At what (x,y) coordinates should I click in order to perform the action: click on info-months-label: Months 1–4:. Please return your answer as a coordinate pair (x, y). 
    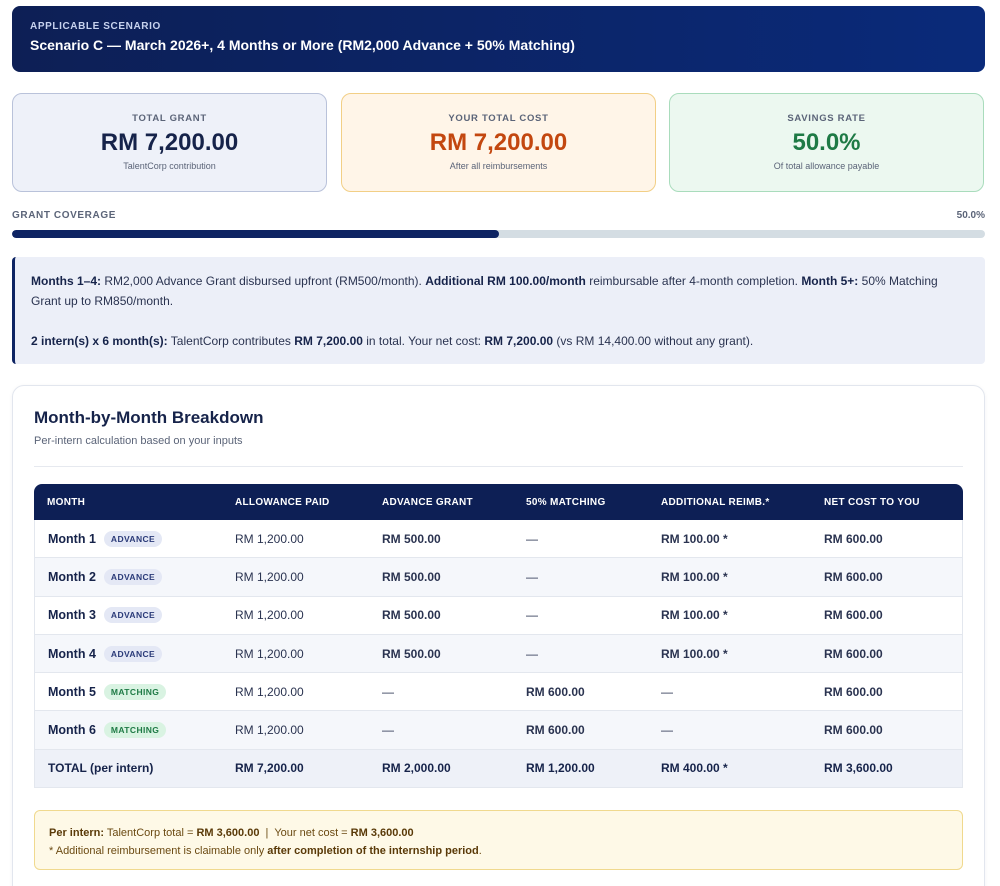
    Looking at the image, I should click on (66, 281).